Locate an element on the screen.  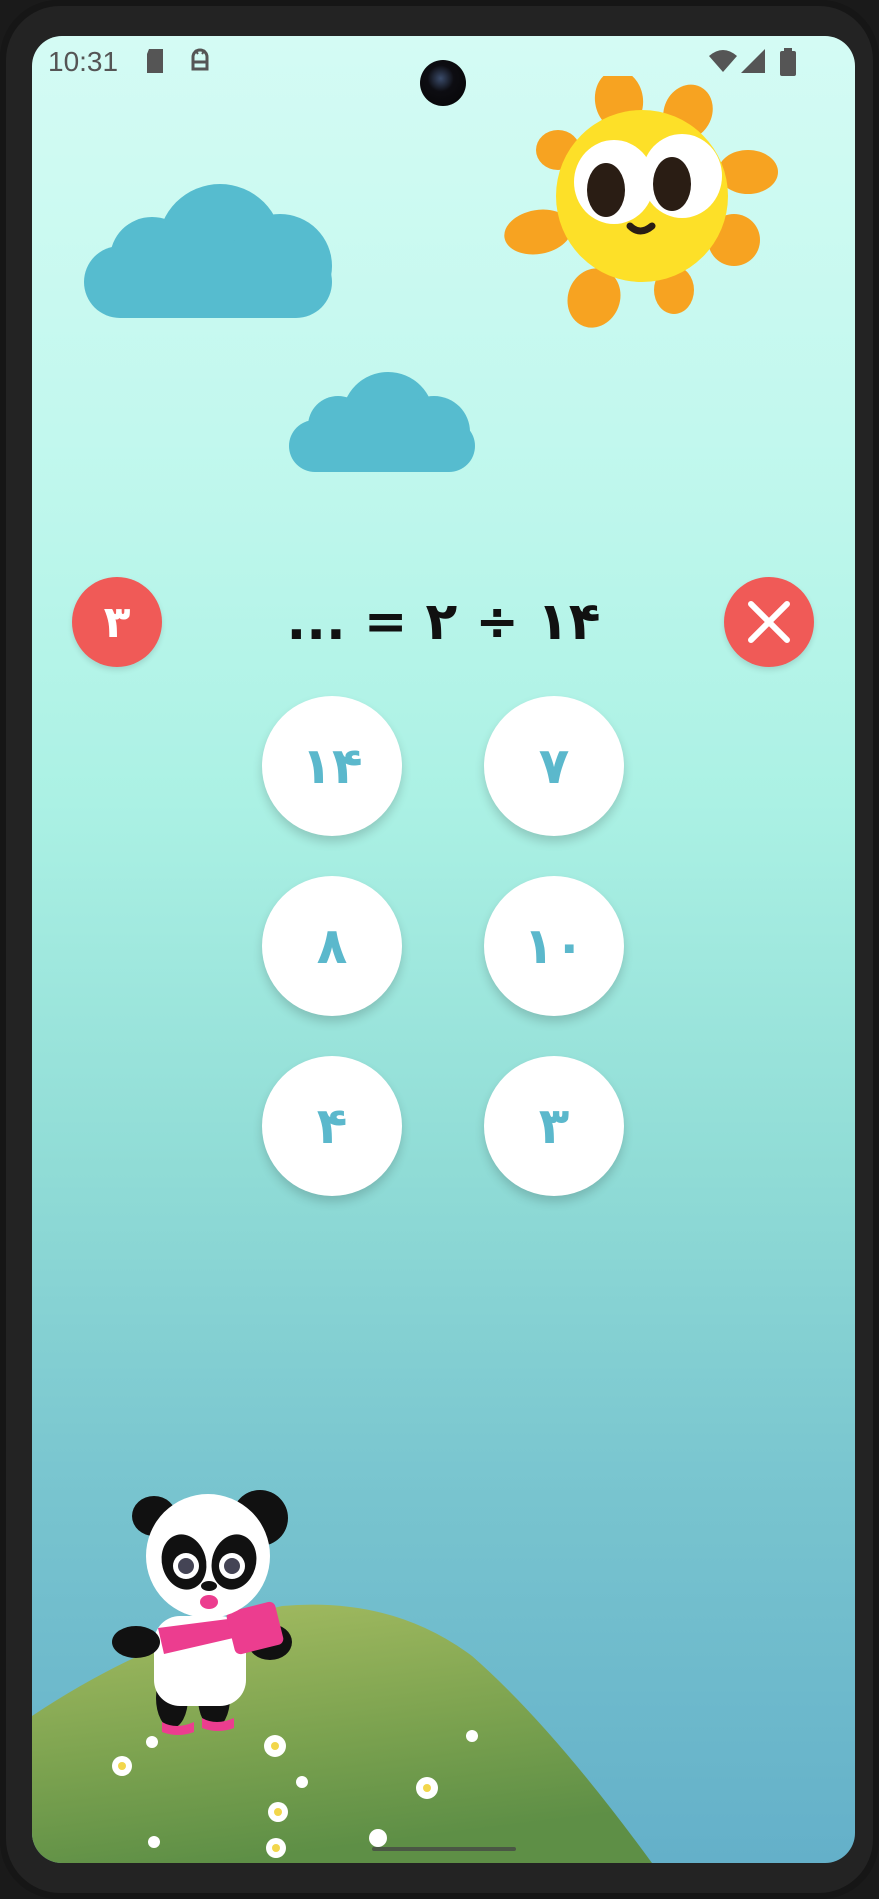
lives-counter: ۳ is located at coordinates (117, 622).